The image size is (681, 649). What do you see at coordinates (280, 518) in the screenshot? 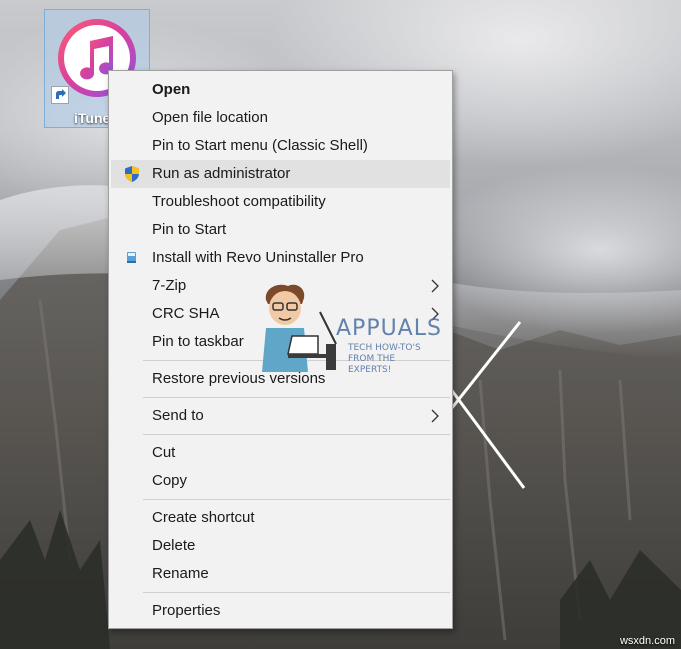
I see `menu-item-create-shortcut: Create shortcut` at bounding box center [280, 518].